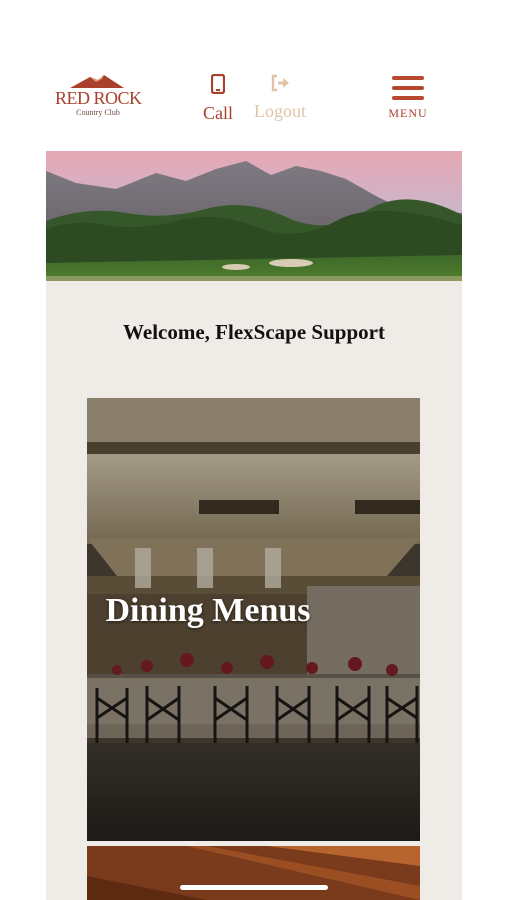 The width and height of the screenshot is (507, 900). I want to click on welcome-heading: Welcome, FlexScape Support, so click(254, 332).